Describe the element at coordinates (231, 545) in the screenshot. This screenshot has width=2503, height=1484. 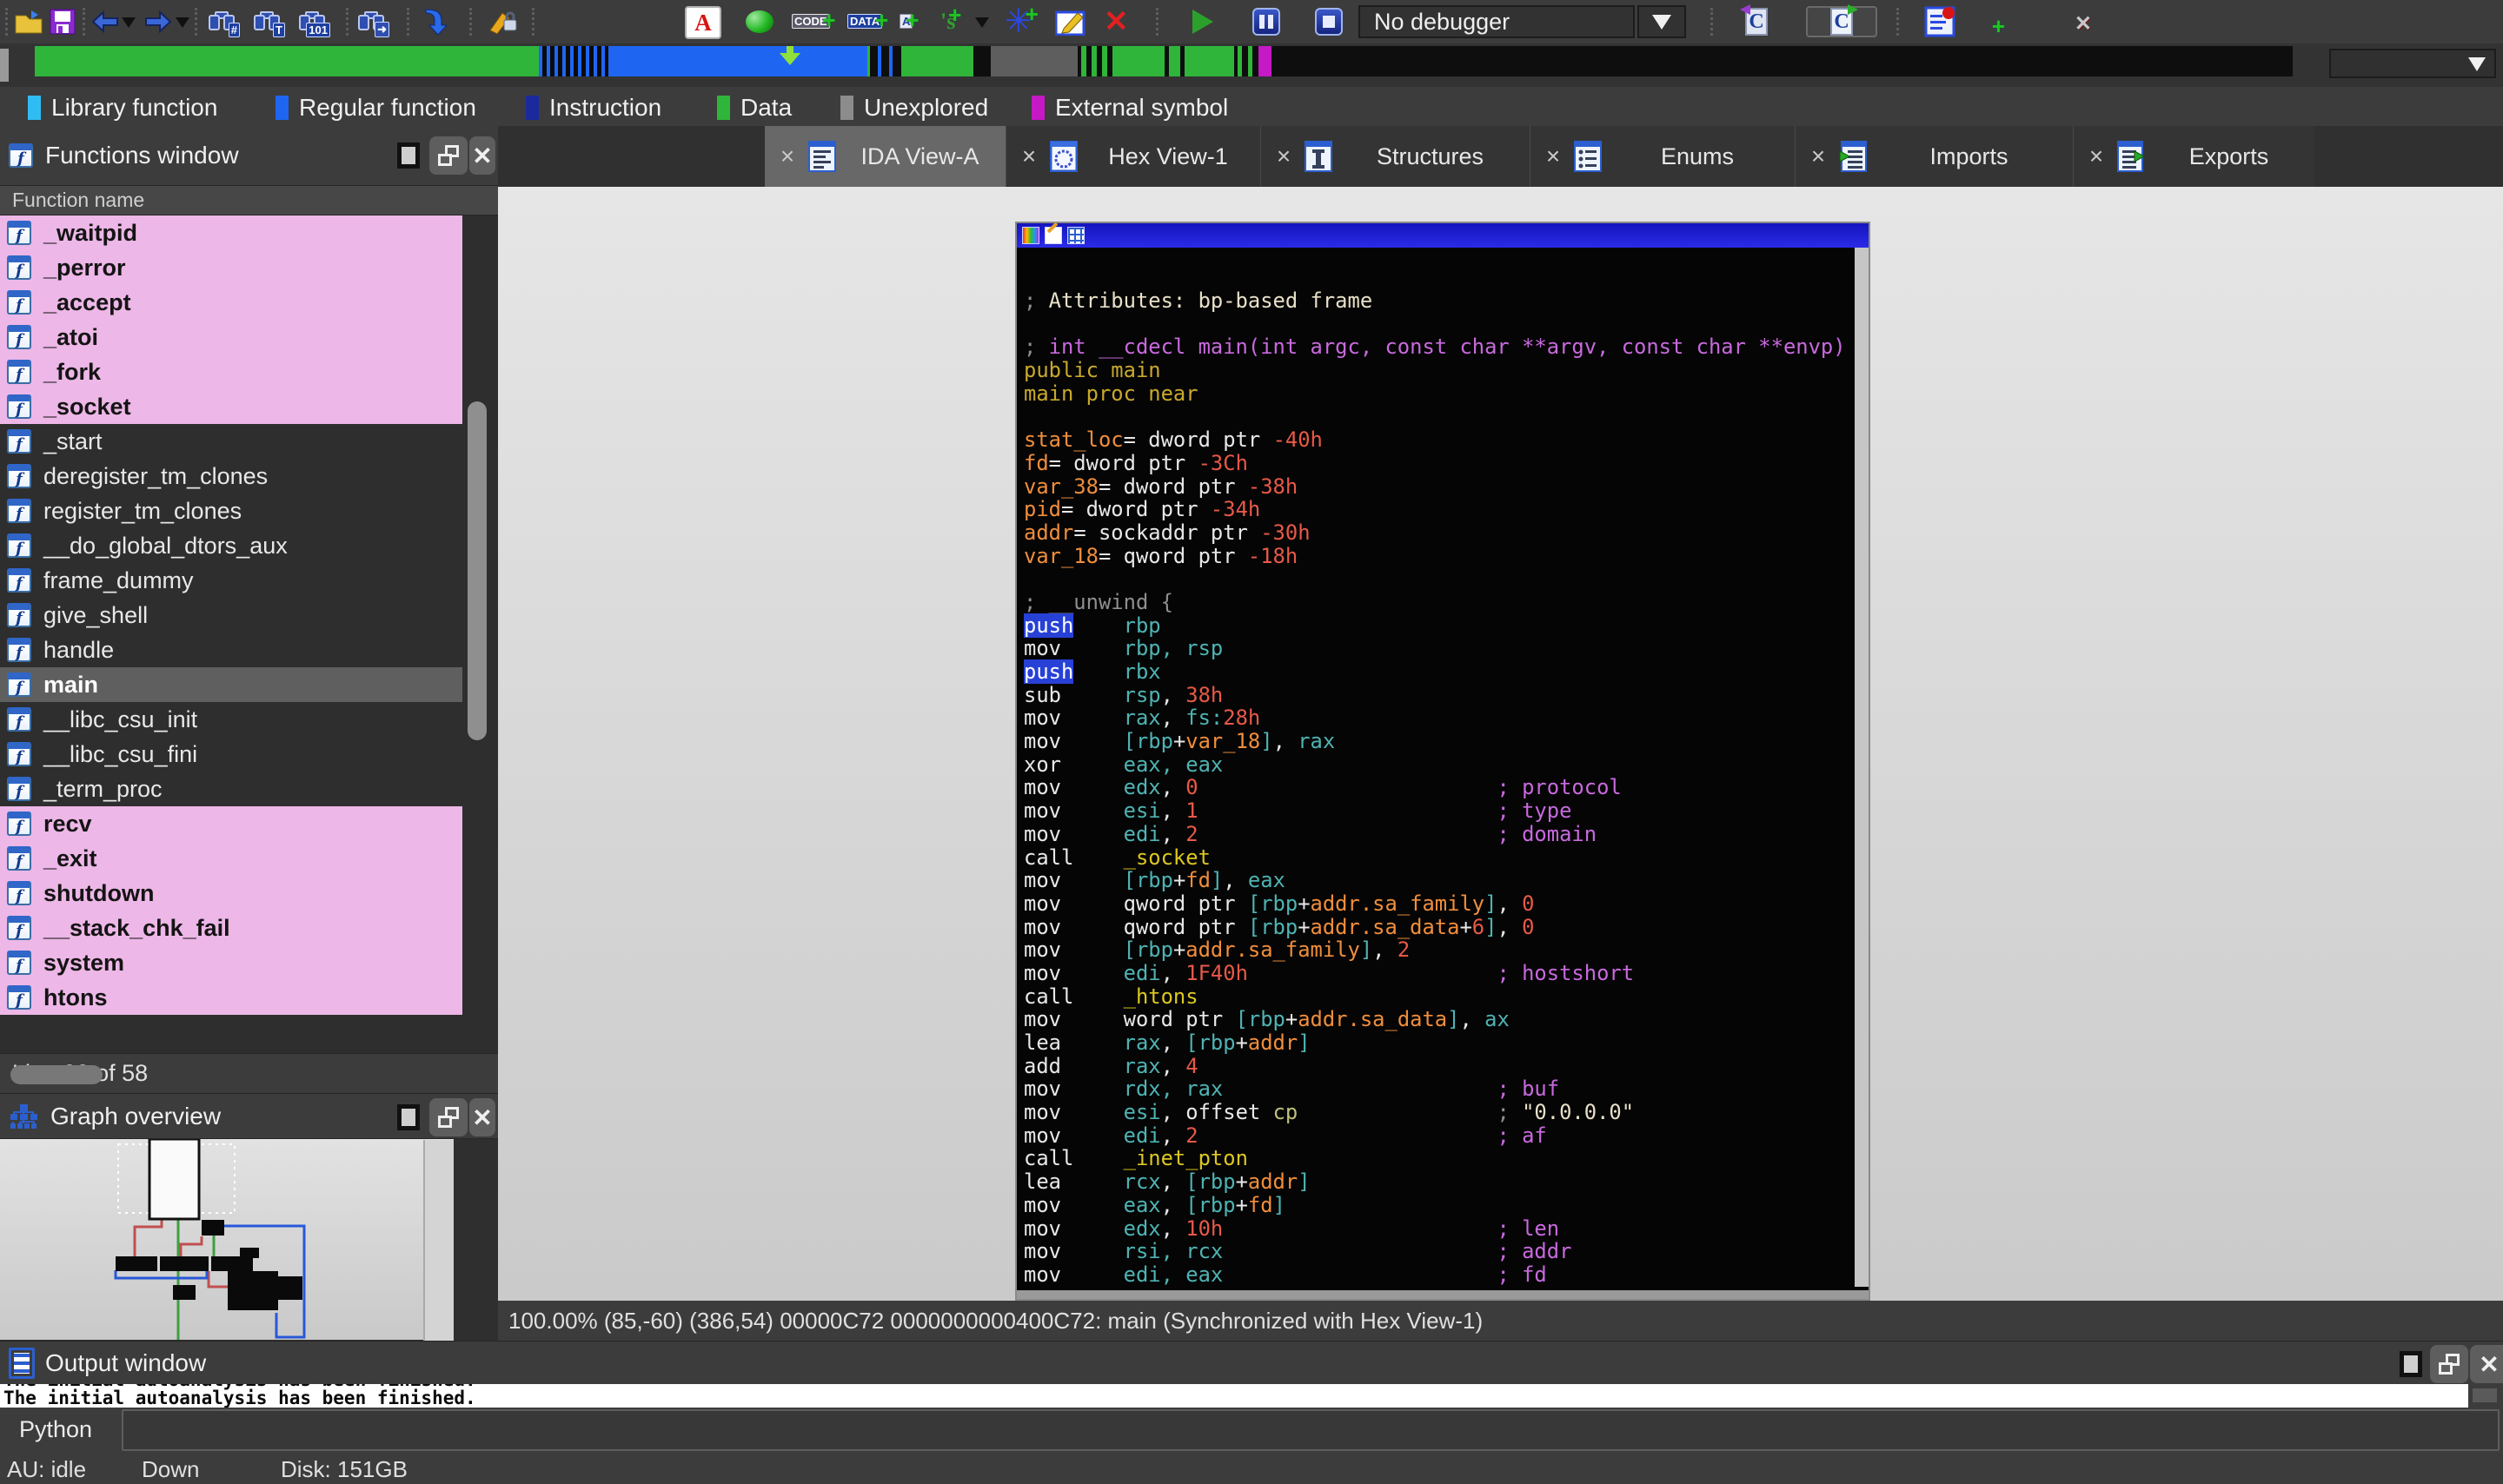
I see `function-row-__do_global_dtors_aux: f __do_global_dtors_aux` at that location.